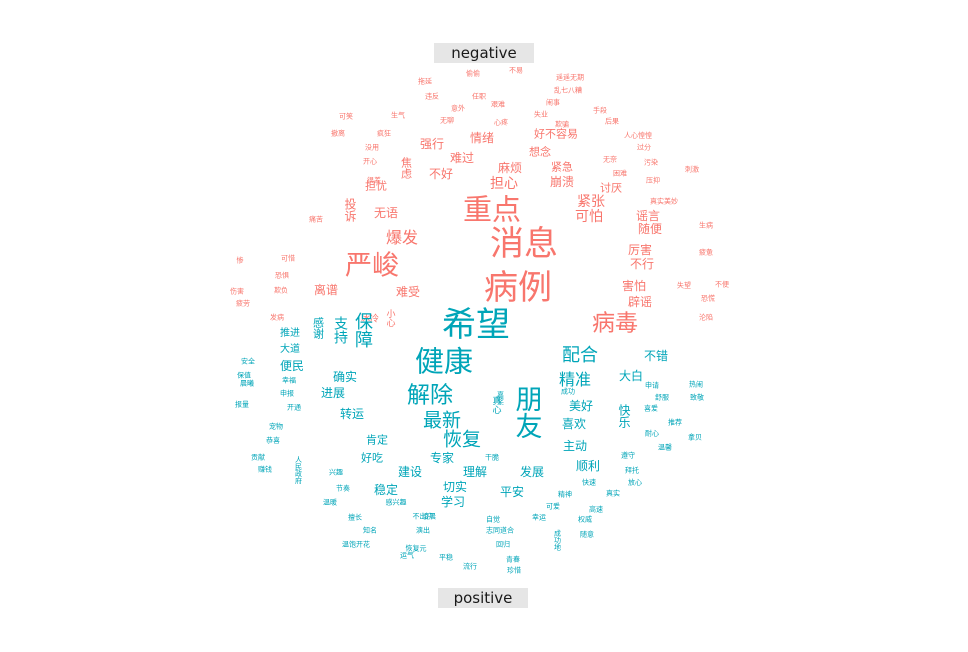  I want to click on word-positive-86: 不出户, so click(423, 516).